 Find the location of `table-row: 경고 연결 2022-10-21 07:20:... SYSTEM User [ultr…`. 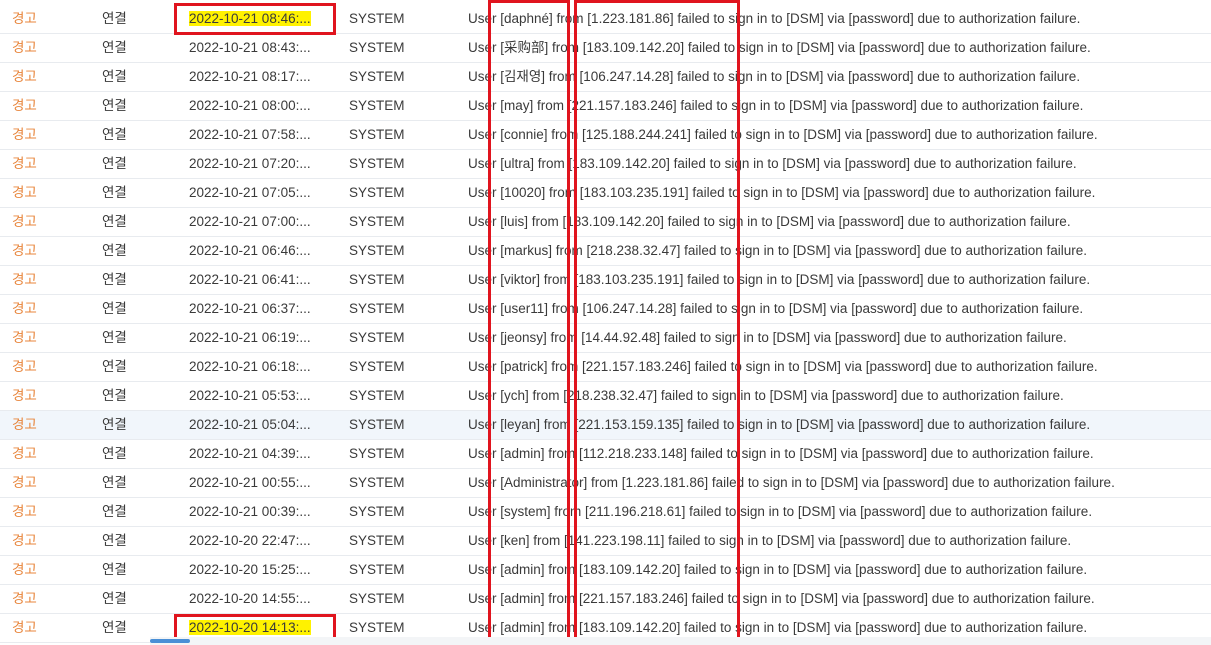

table-row: 경고 연결 2022-10-21 07:20:... SYSTEM User [ultr… is located at coordinates (605, 164).